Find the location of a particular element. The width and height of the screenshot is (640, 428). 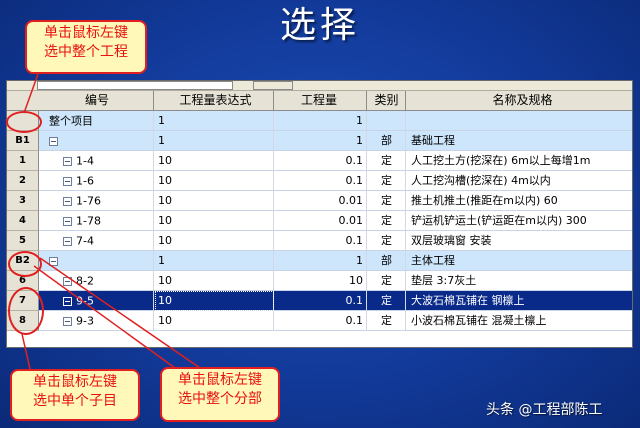

cell-code-text: 9-3 is located at coordinates (85, 321).